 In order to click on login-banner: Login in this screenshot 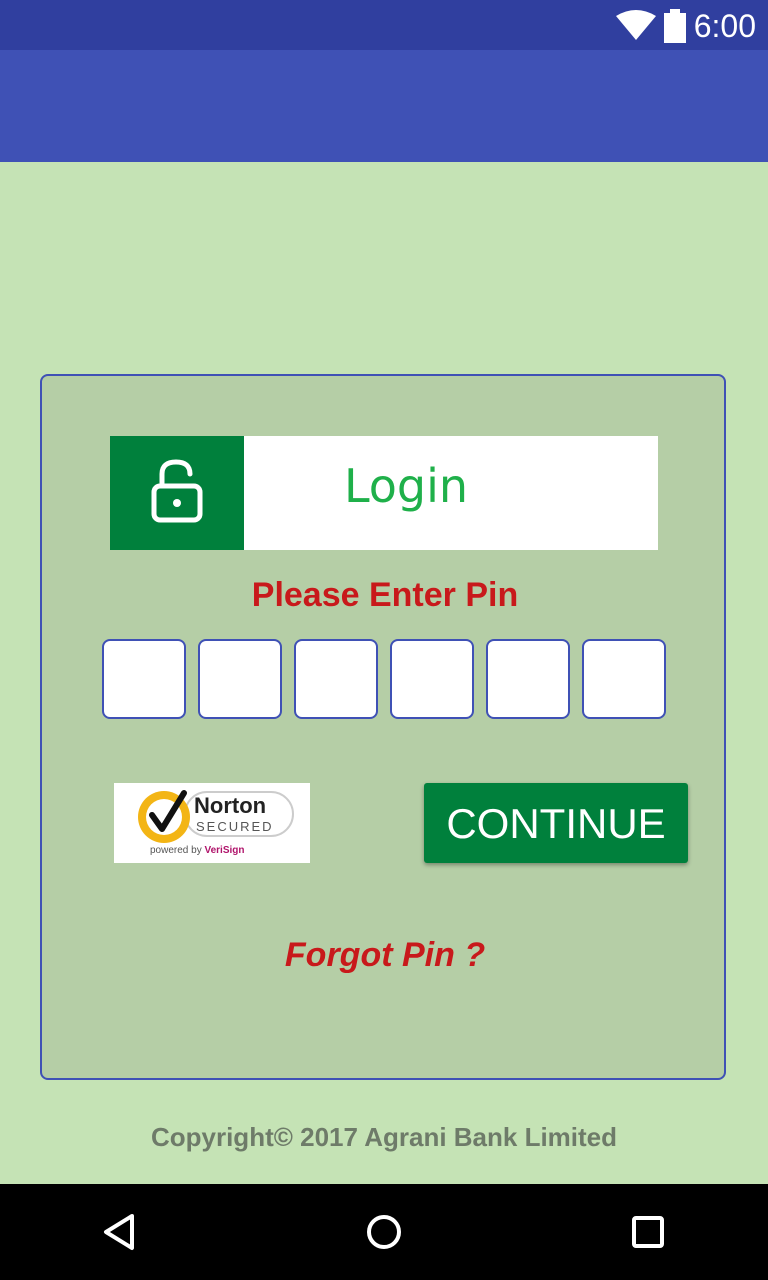, I will do `click(384, 493)`.